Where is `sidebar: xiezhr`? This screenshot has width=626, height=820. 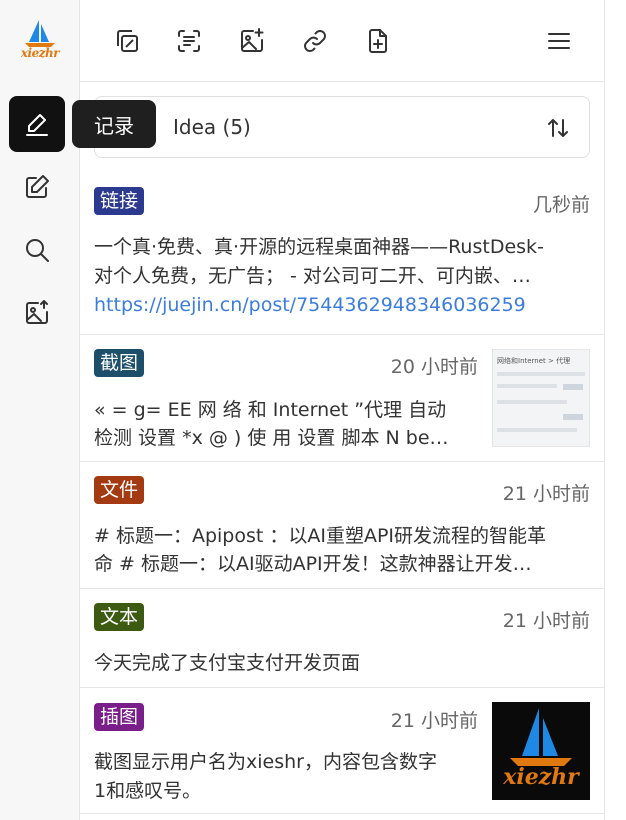
sidebar: xiezhr is located at coordinates (40, 410).